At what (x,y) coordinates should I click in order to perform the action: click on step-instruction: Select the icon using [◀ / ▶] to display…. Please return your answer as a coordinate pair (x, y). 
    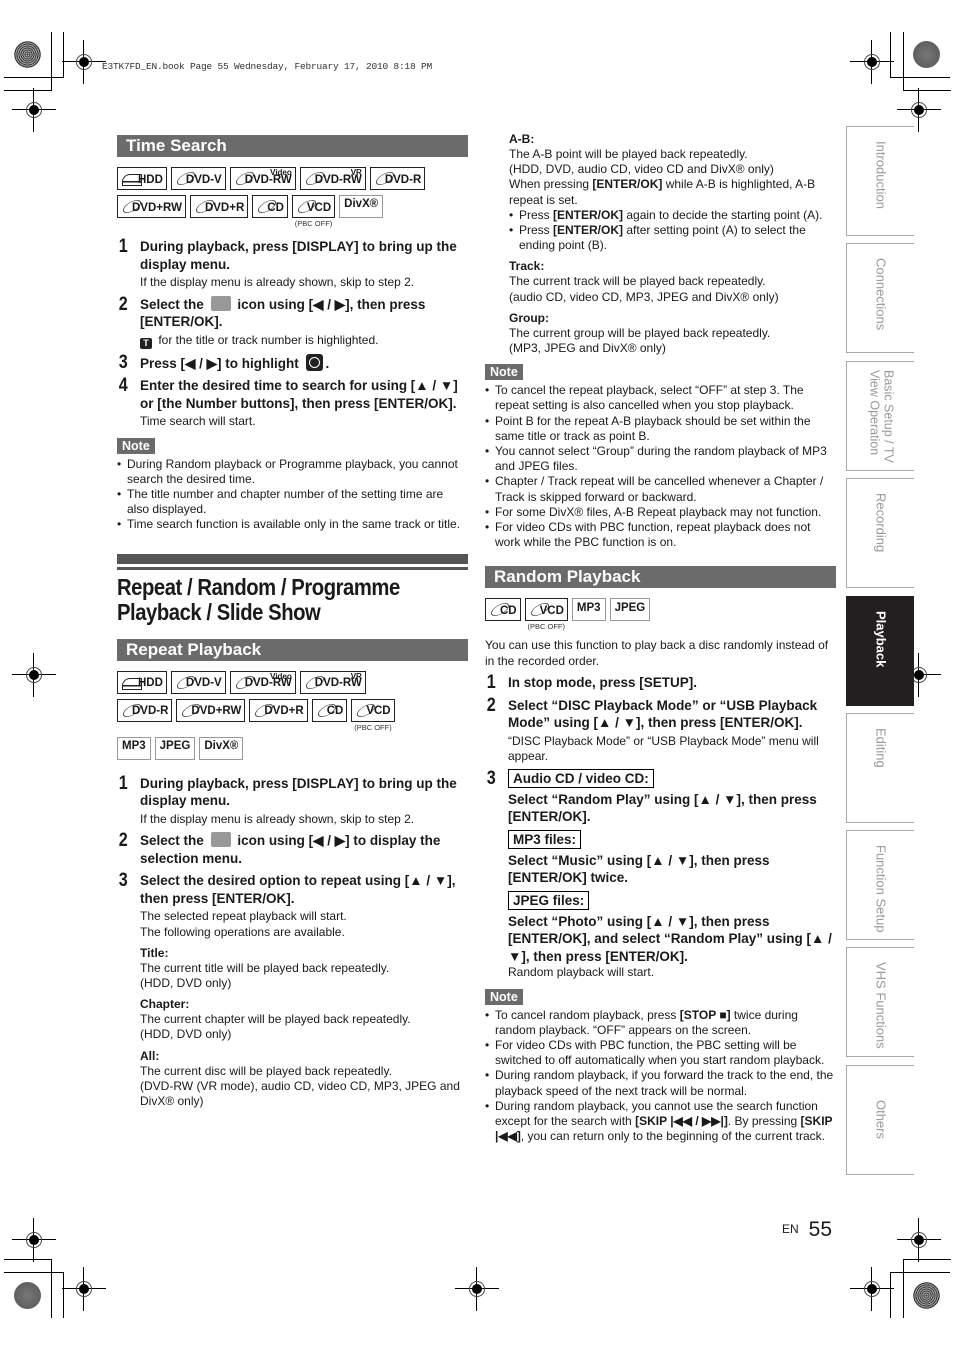
    Looking at the image, I should click on (304, 849).